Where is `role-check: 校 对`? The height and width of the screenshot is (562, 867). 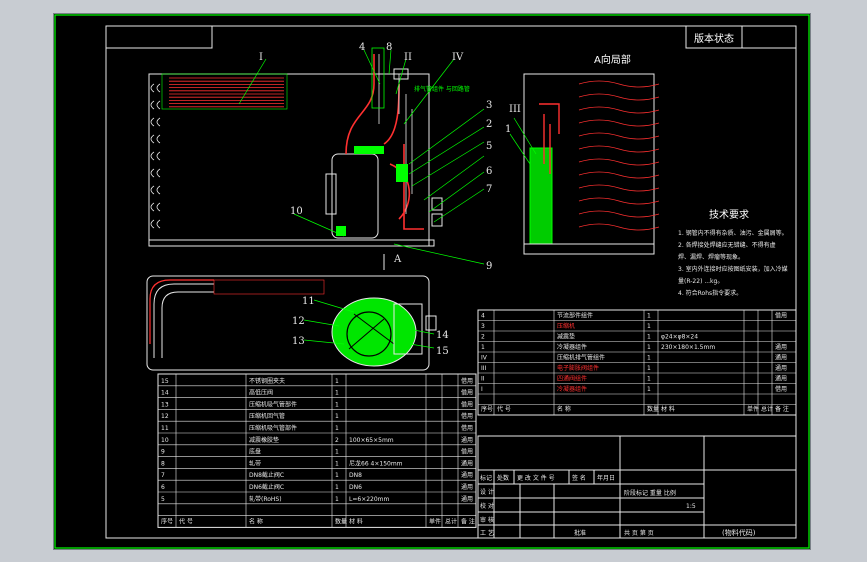
role-check: 校 对 is located at coordinates (487, 506).